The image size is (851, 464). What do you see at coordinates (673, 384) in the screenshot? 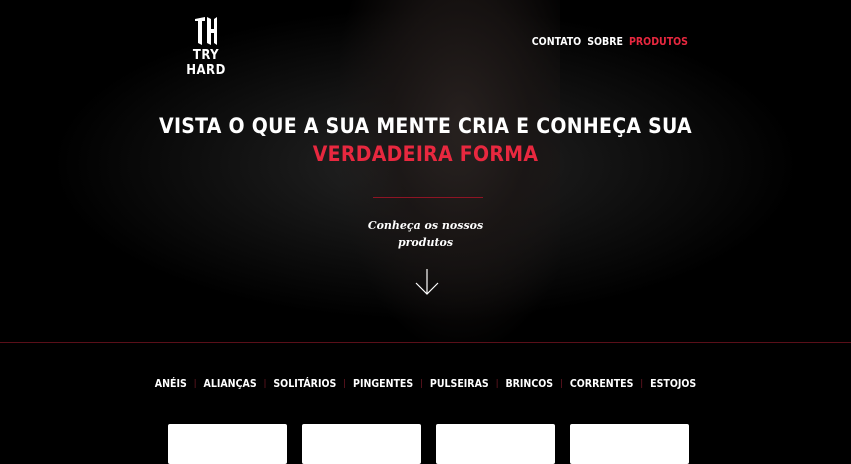
I see `category-estojos: ESTOJOS` at bounding box center [673, 384].